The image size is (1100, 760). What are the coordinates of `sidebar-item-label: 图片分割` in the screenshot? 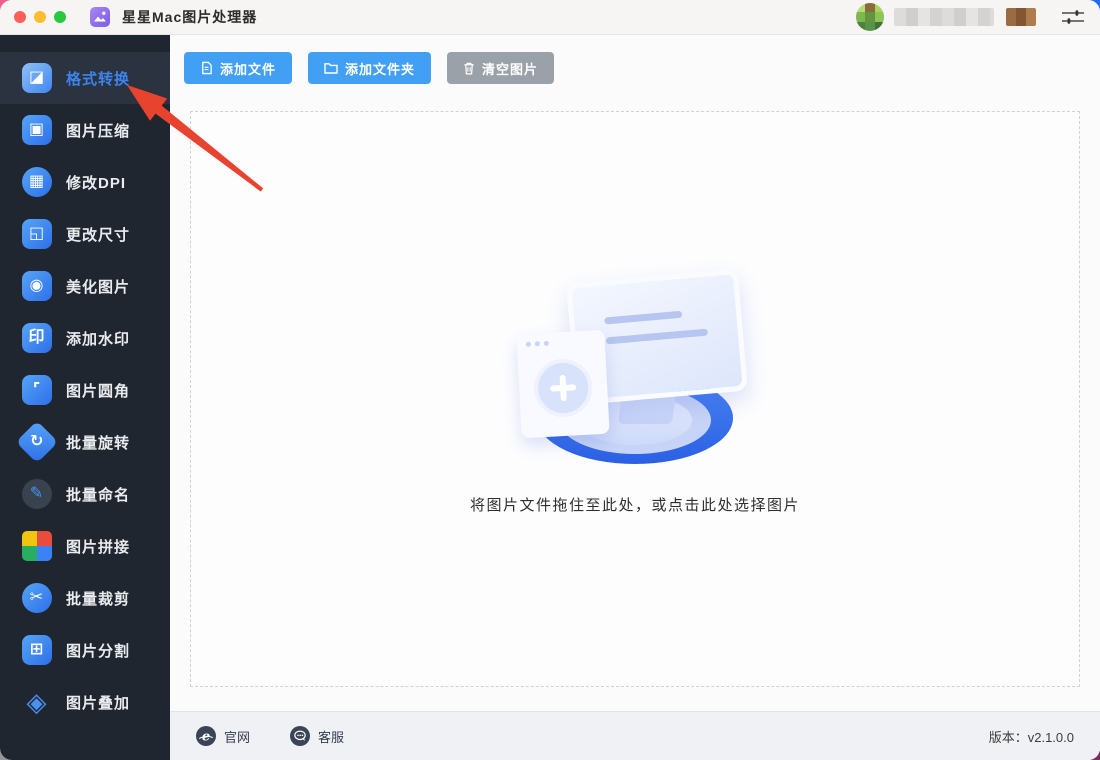 It's located at (98, 651).